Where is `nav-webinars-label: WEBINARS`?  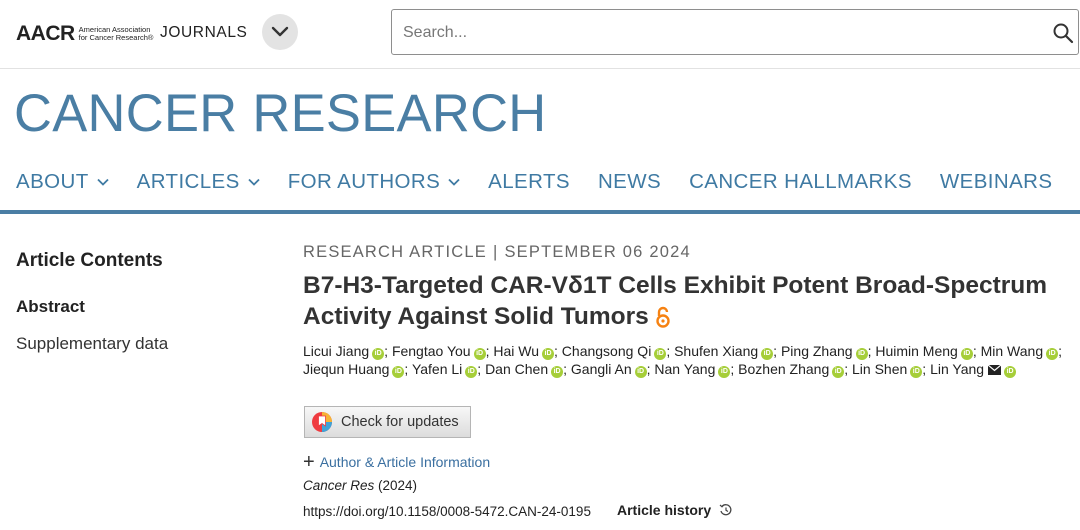
nav-webinars-label: WEBINARS is located at coordinates (996, 181).